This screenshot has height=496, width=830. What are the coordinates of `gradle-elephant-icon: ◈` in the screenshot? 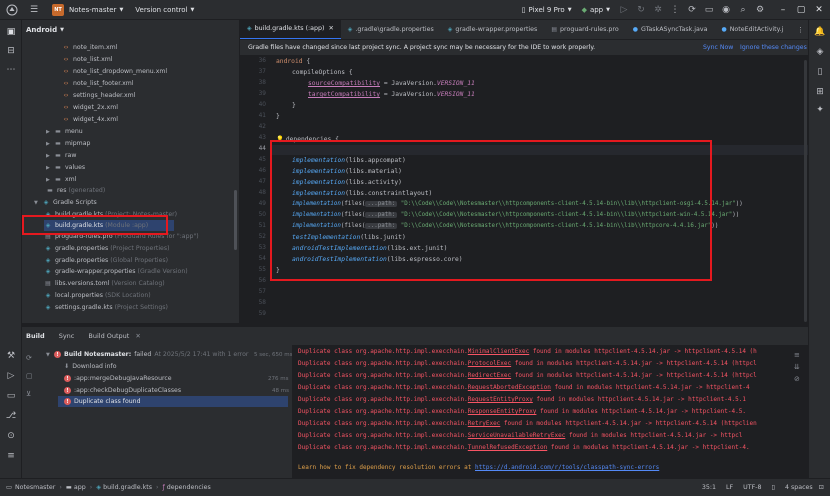 It's located at (820, 52).